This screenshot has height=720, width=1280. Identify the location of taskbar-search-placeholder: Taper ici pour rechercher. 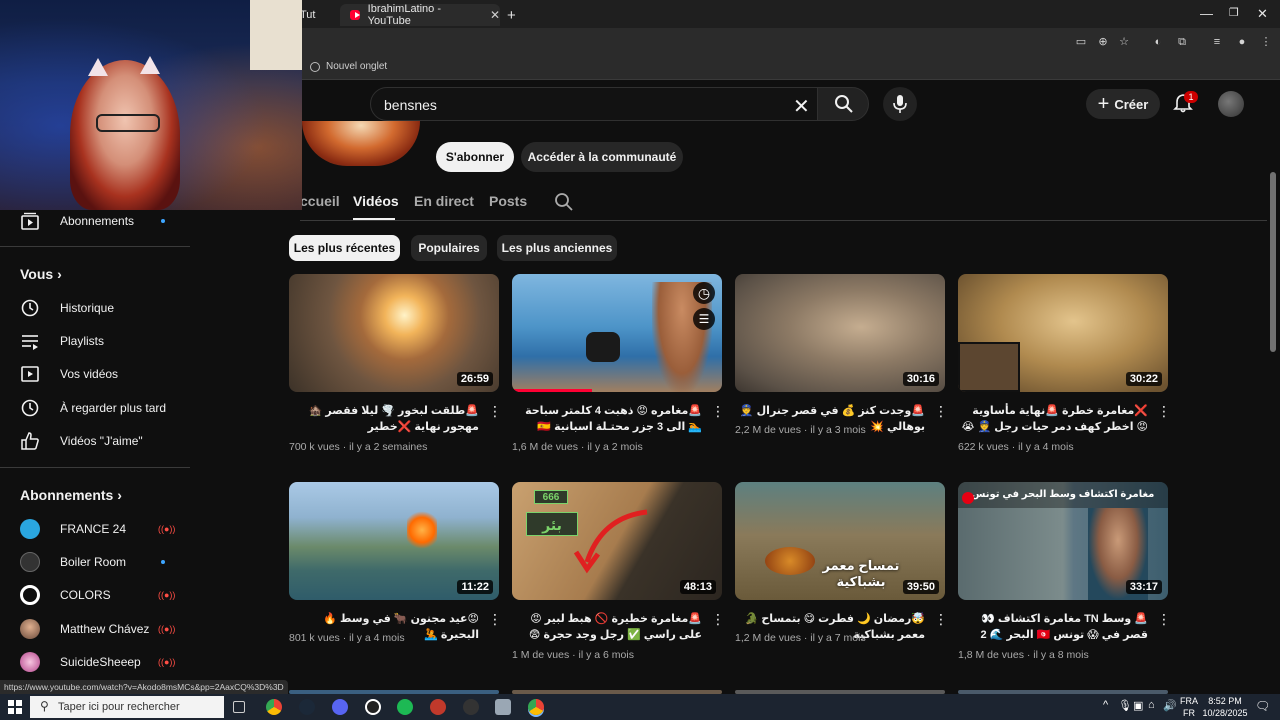
(119, 707).